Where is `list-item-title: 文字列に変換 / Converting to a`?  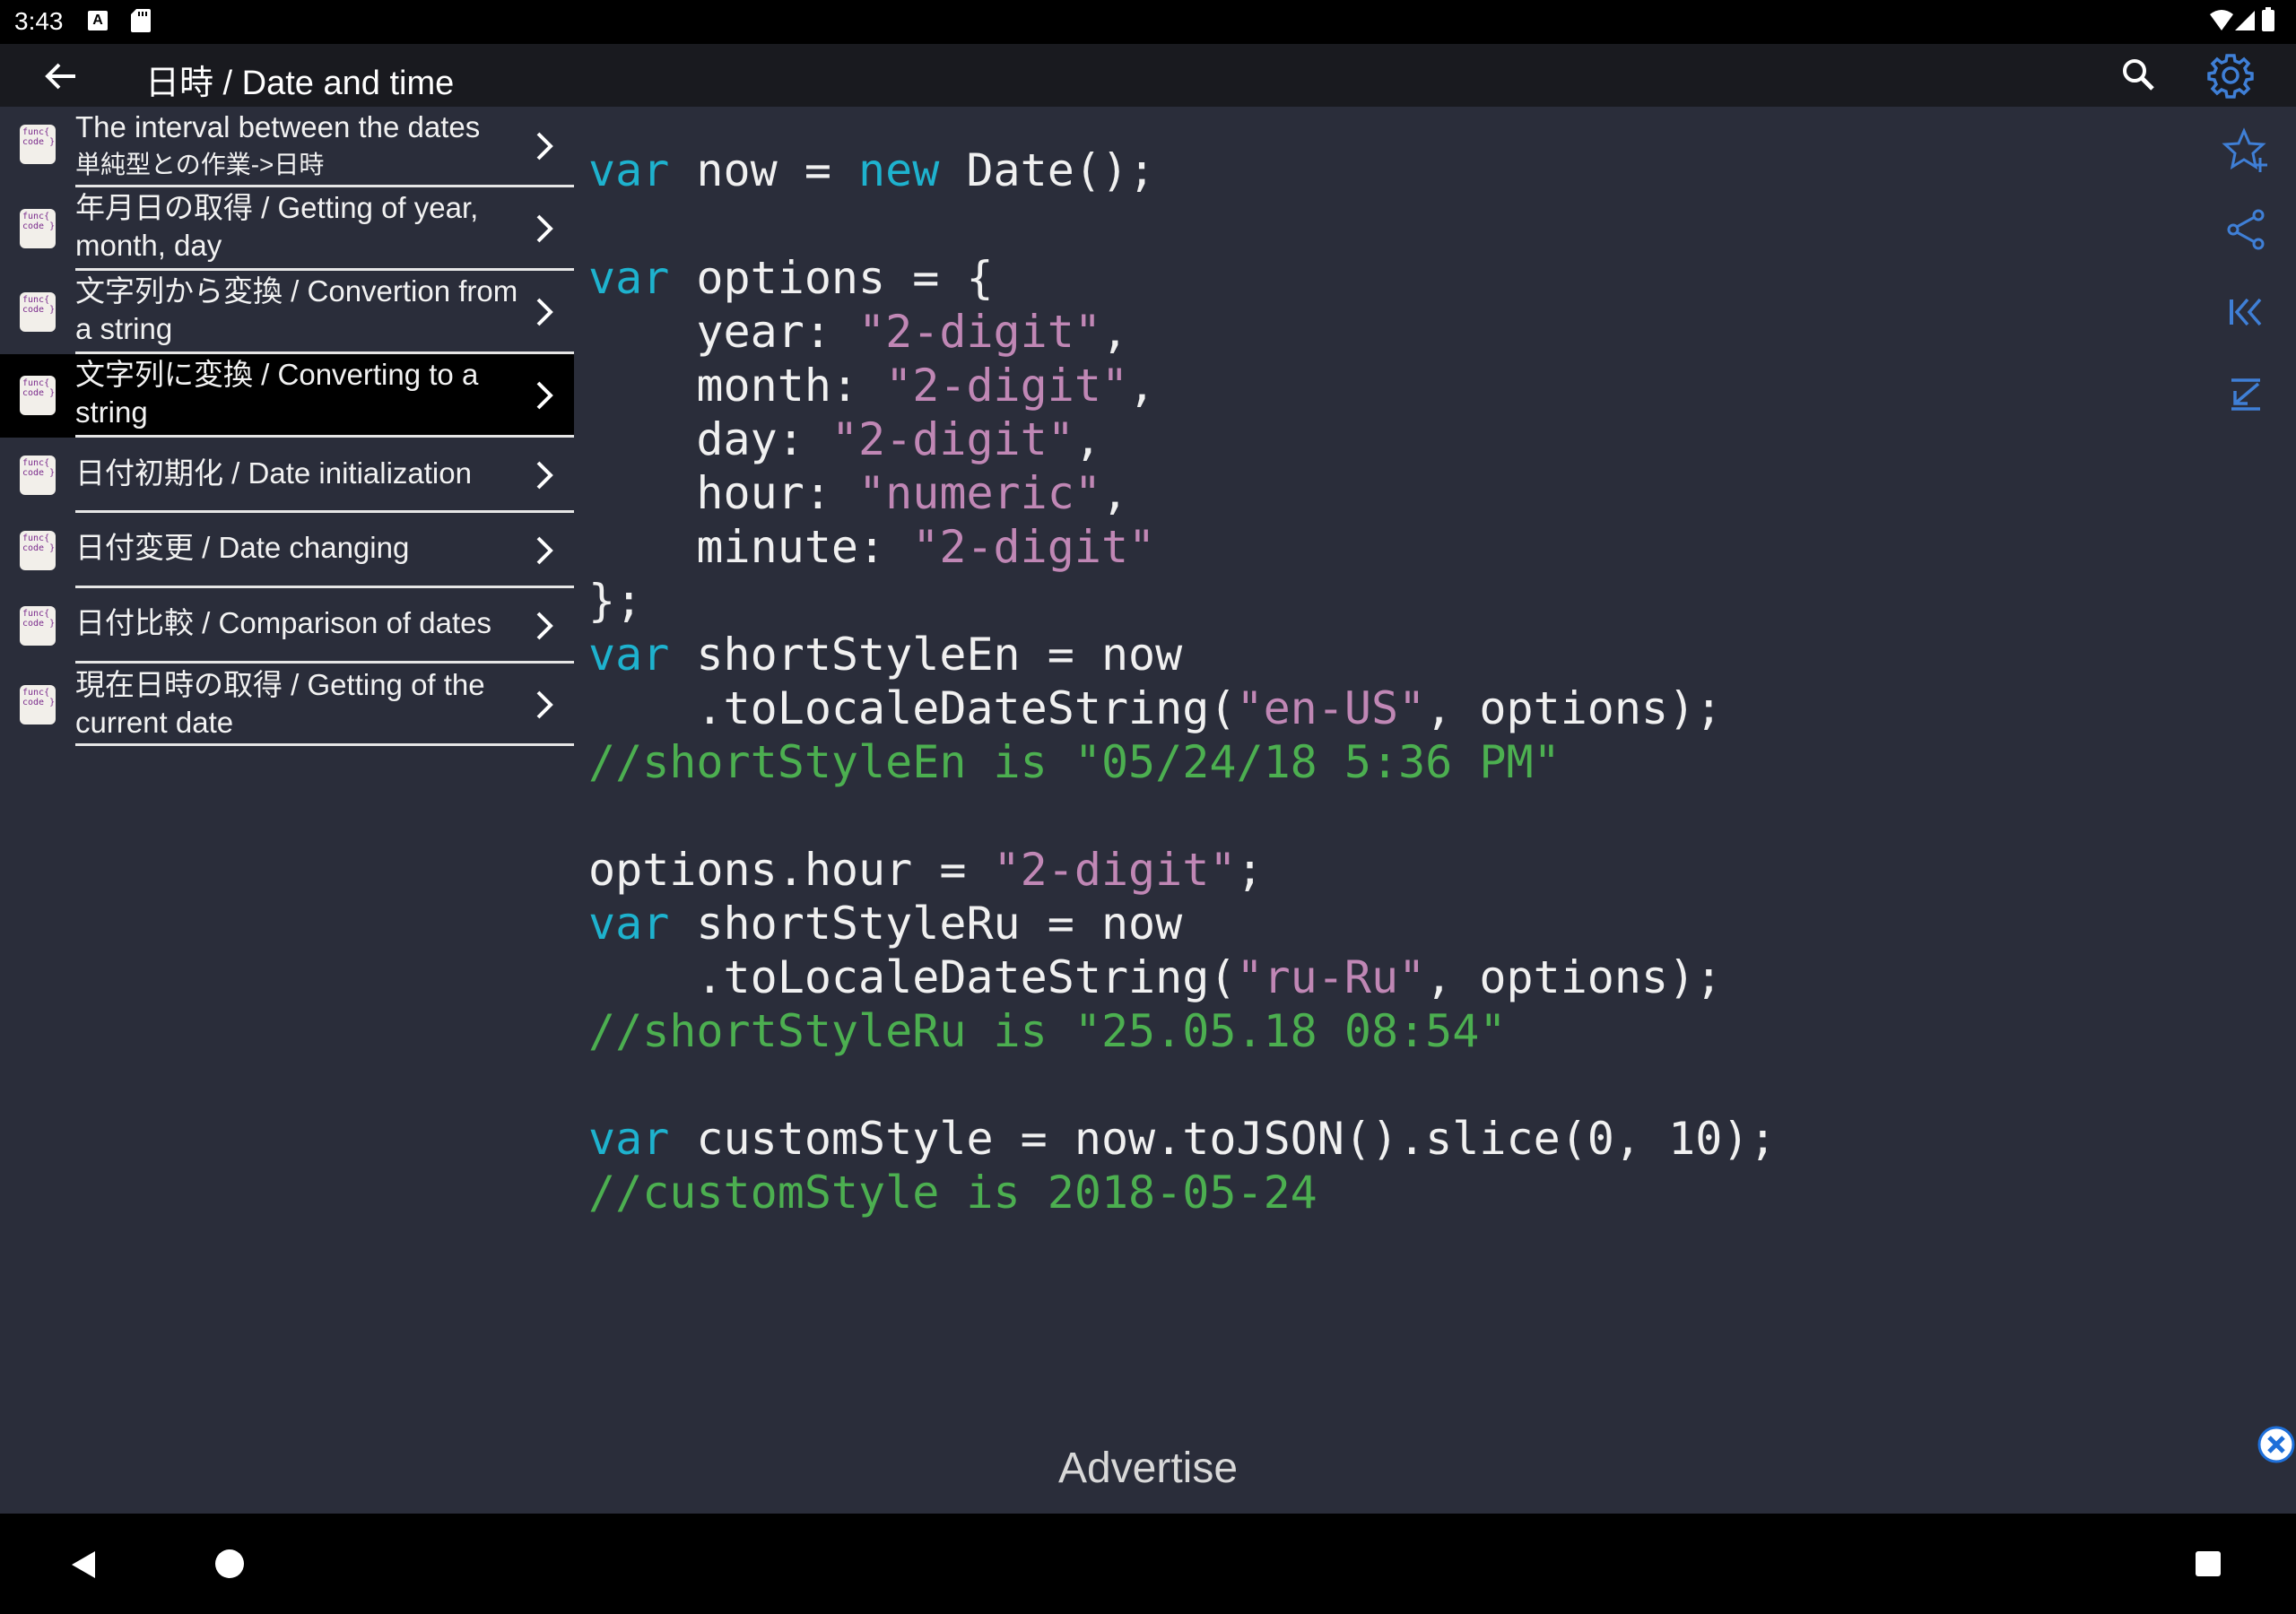
list-item-title: 文字列に変換 / Converting to a is located at coordinates (277, 374).